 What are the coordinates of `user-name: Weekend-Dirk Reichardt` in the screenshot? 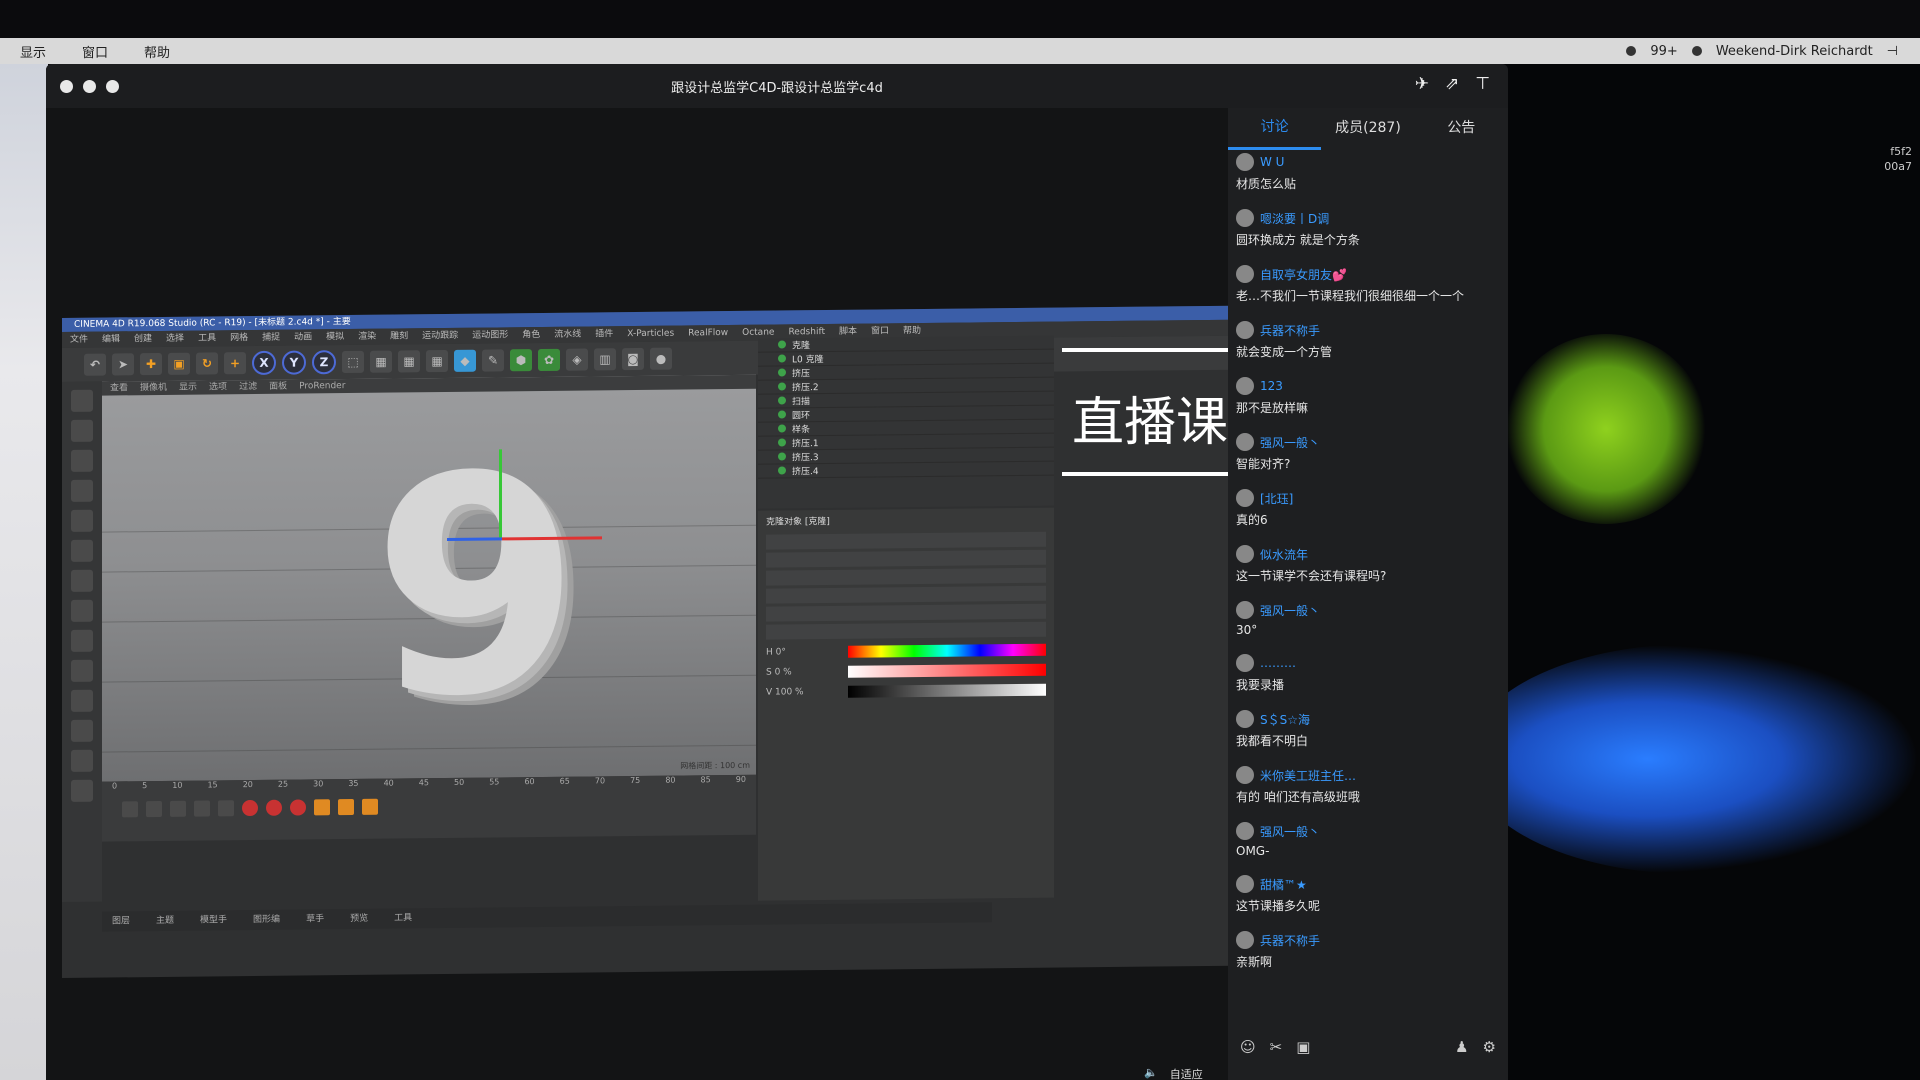 It's located at (1794, 51).